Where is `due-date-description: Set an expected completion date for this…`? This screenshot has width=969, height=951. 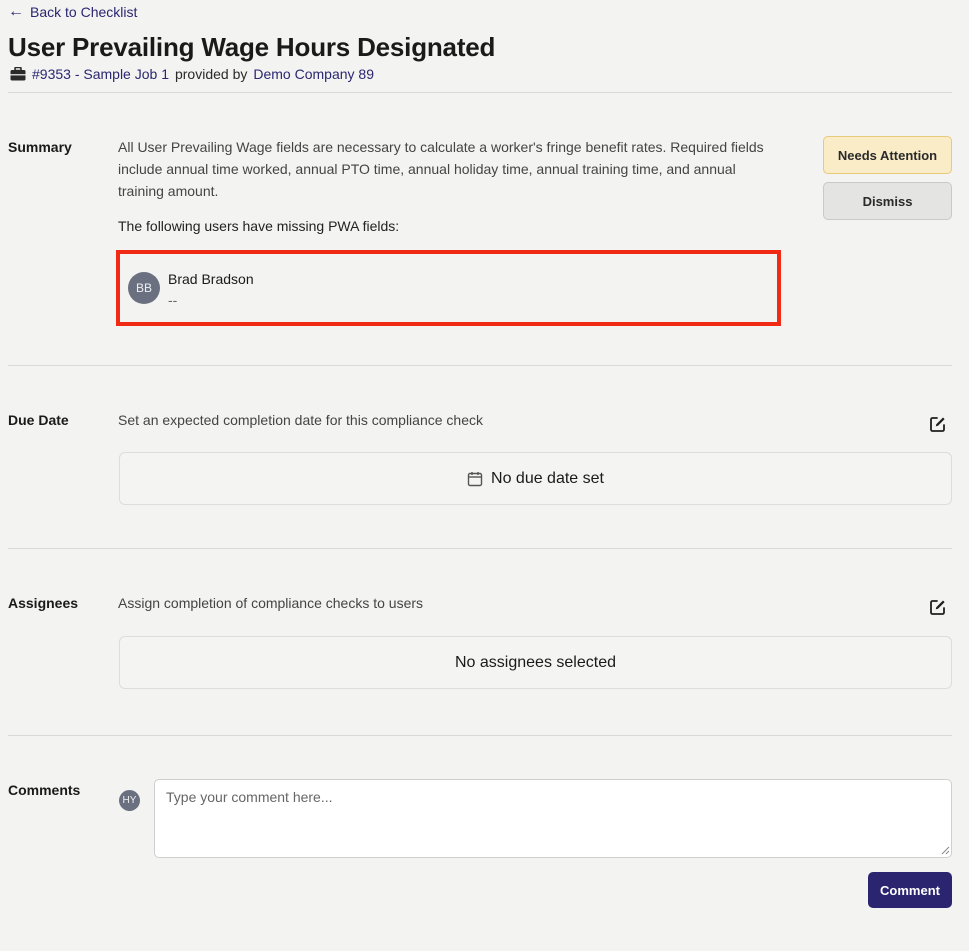
due-date-description: Set an expected completion date for this… is located at coordinates (300, 420).